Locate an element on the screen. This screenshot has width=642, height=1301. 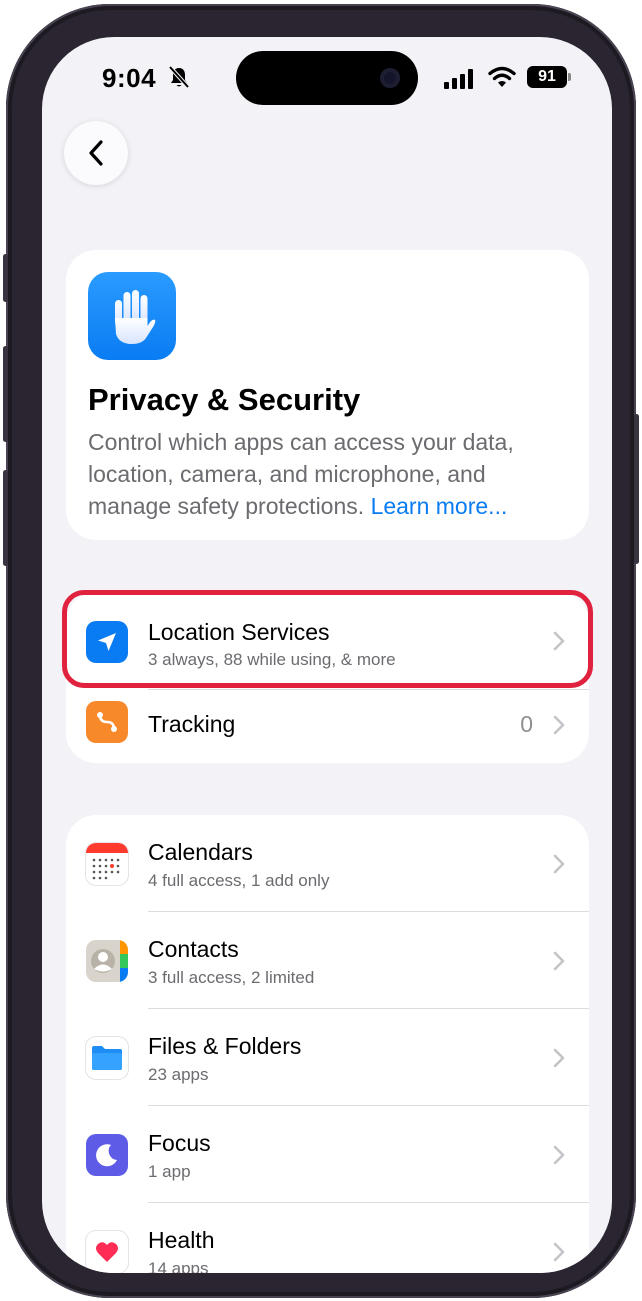
row-detail: 1 app is located at coordinates (169, 1171).